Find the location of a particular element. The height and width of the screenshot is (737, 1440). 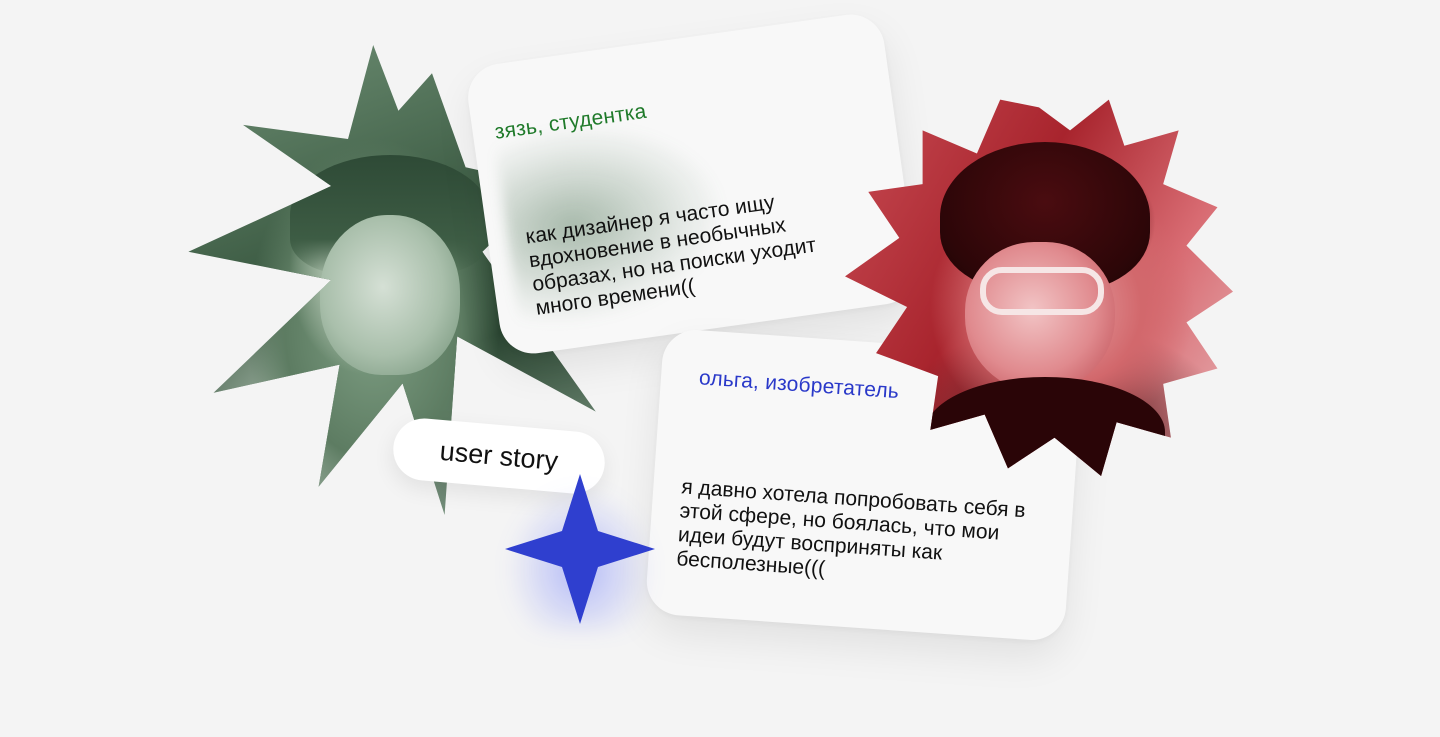

portrait-glasses is located at coordinates (1042, 291).